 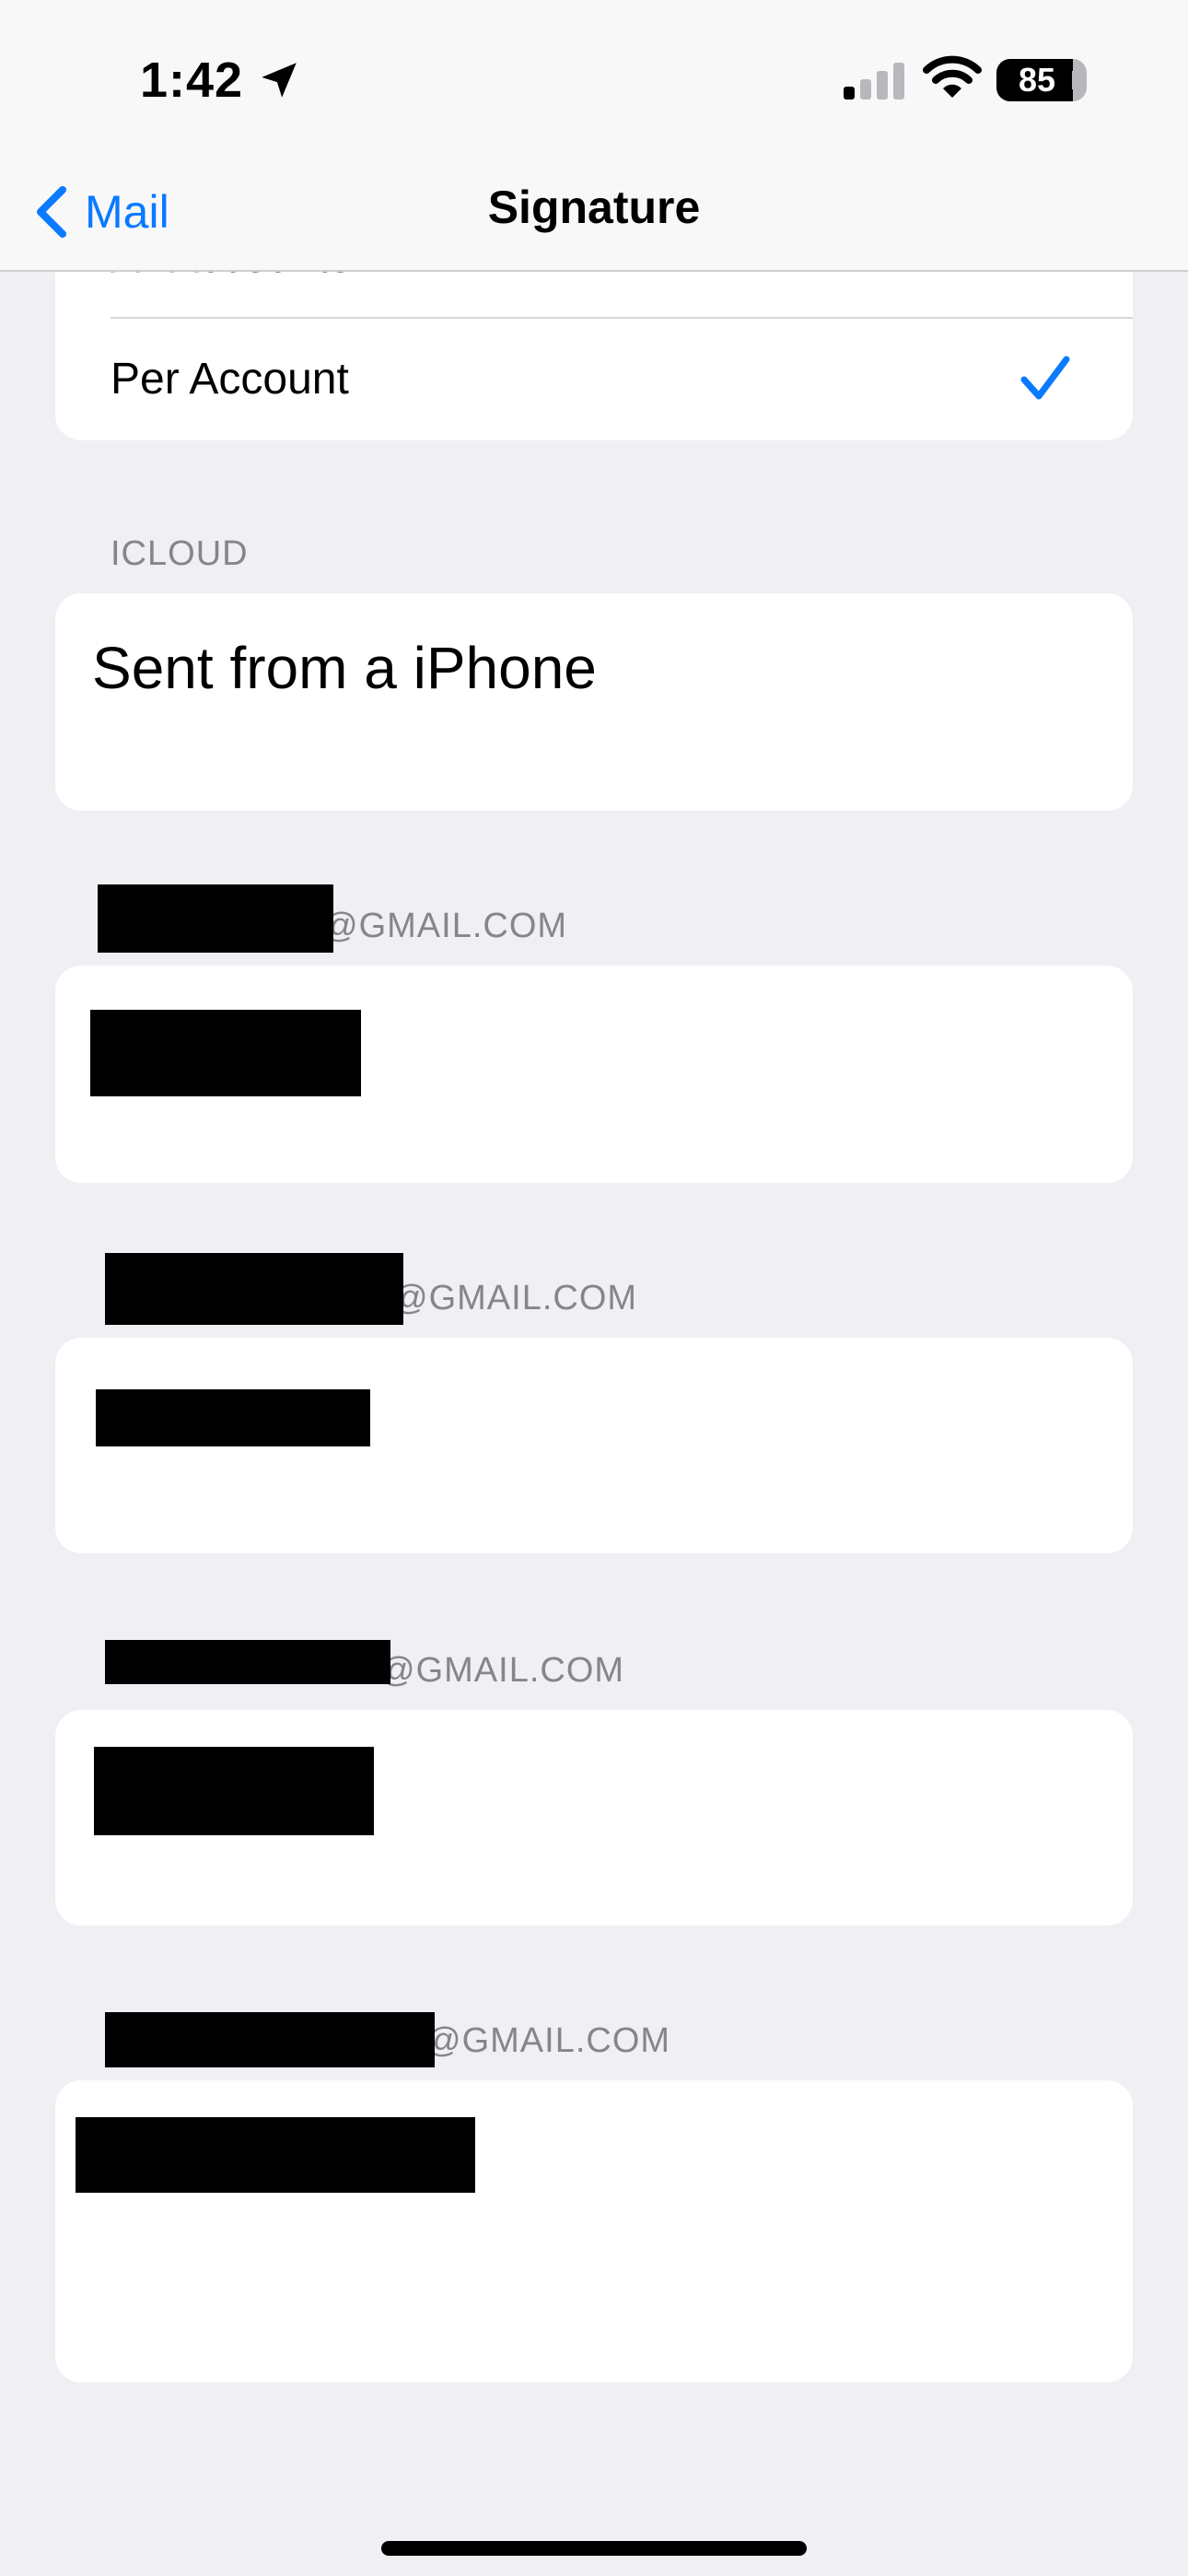 What do you see at coordinates (192, 80) in the screenshot?
I see `status-time: 1:42` at bounding box center [192, 80].